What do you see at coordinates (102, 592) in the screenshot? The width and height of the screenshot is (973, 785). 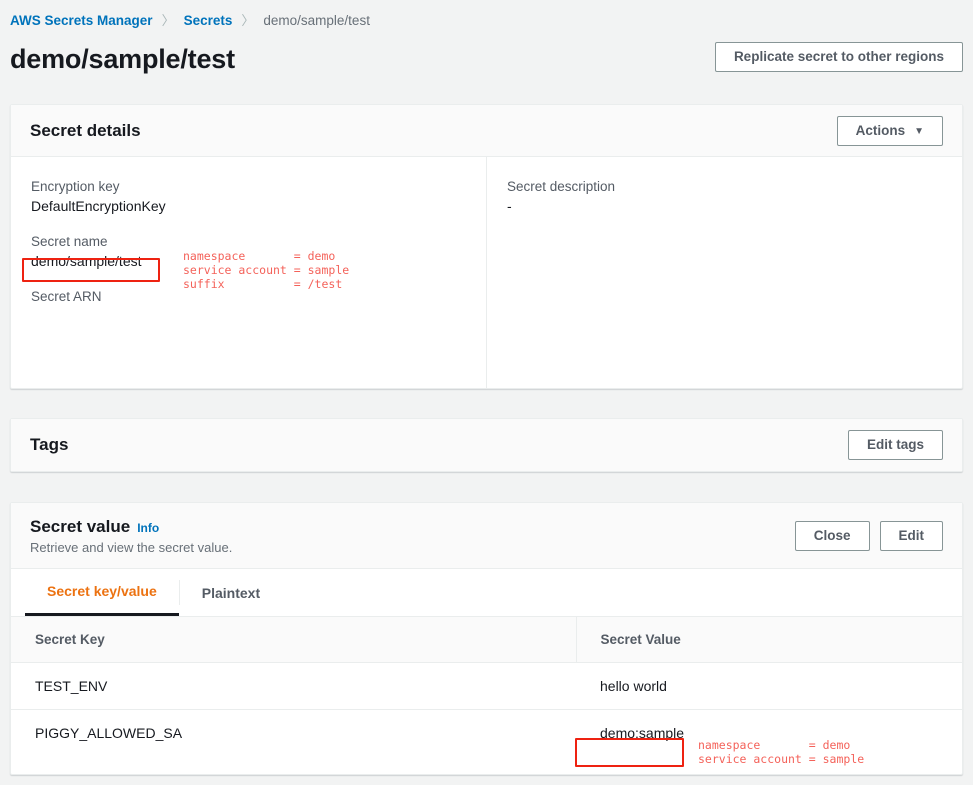 I see `tab-secret-key-value: Secret key/value` at bounding box center [102, 592].